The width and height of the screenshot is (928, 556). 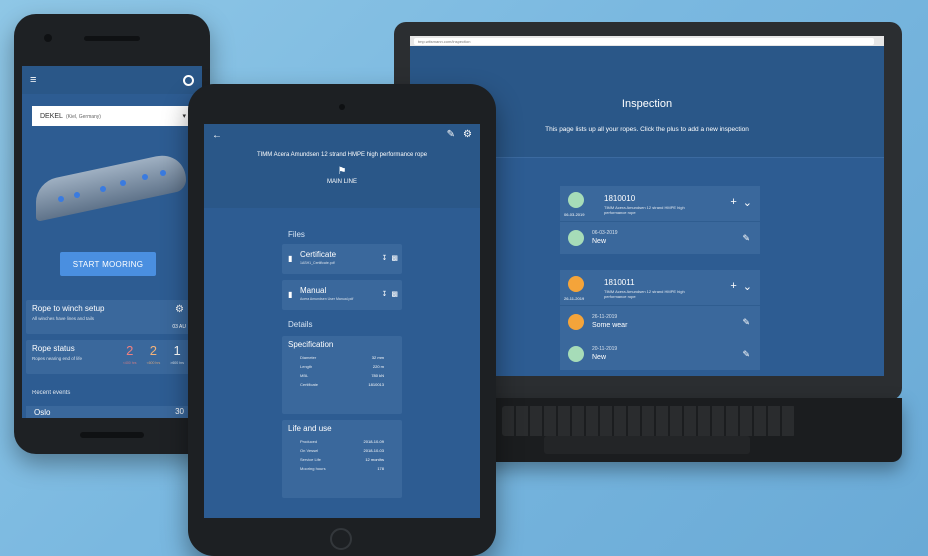 I want to click on vessel-select: DEKEL (Kiel, Germany) ▾, so click(x=113, y=116).